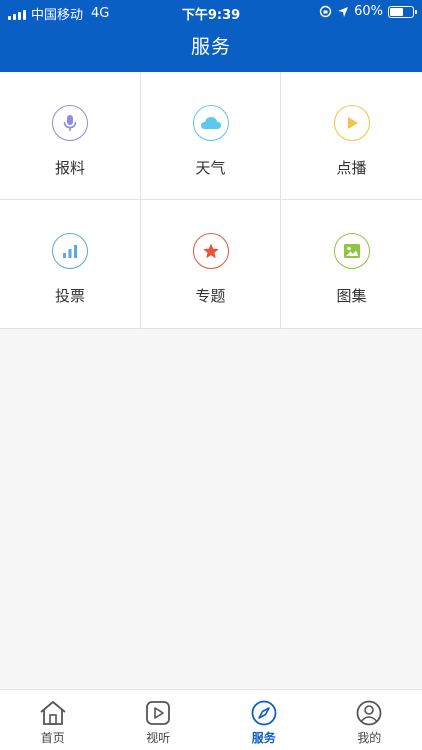 Image resolution: width=422 pixels, height=750 pixels. What do you see at coordinates (351, 168) in the screenshot?
I see `service-label: 点播` at bounding box center [351, 168].